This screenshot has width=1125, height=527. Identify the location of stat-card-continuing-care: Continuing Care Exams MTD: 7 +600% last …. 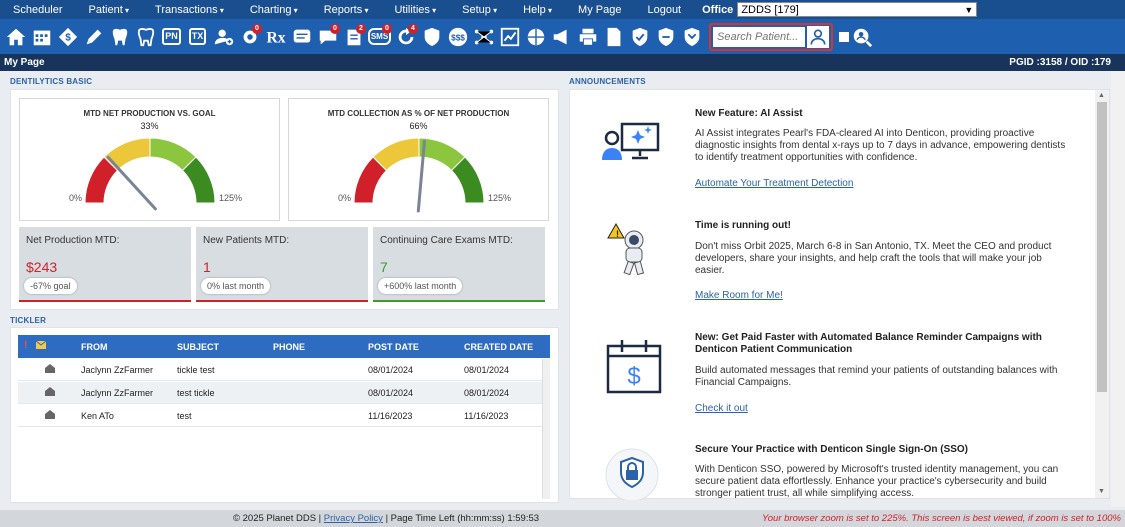
(459, 264).